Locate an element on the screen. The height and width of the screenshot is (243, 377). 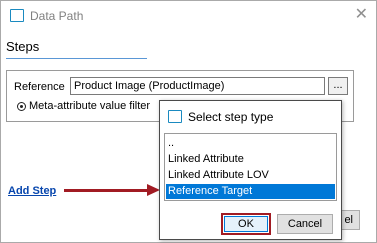
radio-selected-icon is located at coordinates (21, 106).